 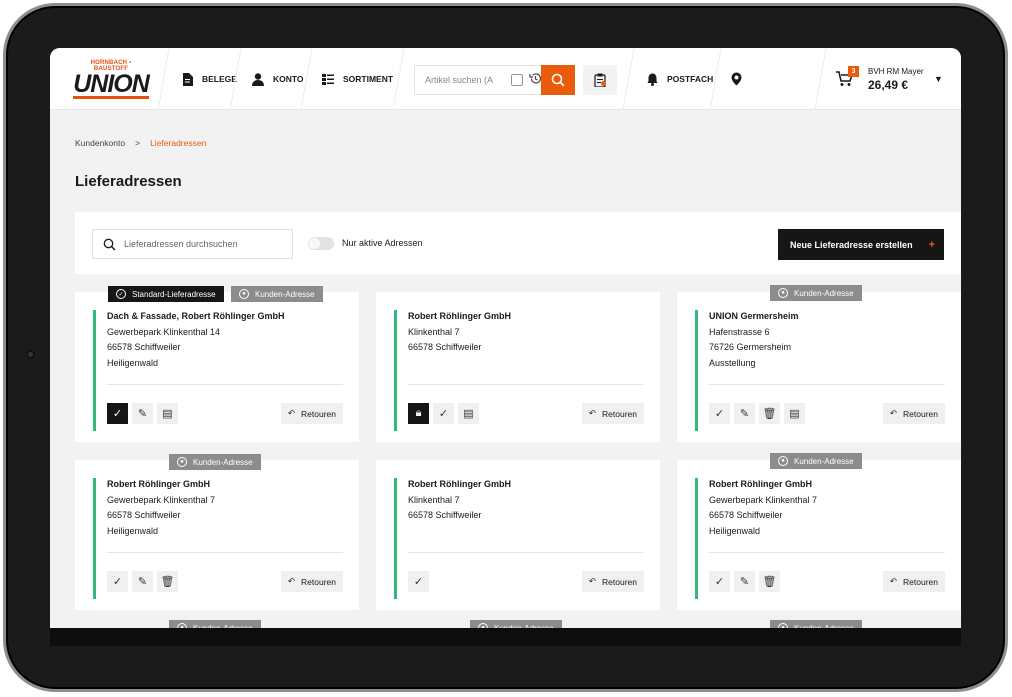 I want to click on lock-button: 🔒︎, so click(x=418, y=413).